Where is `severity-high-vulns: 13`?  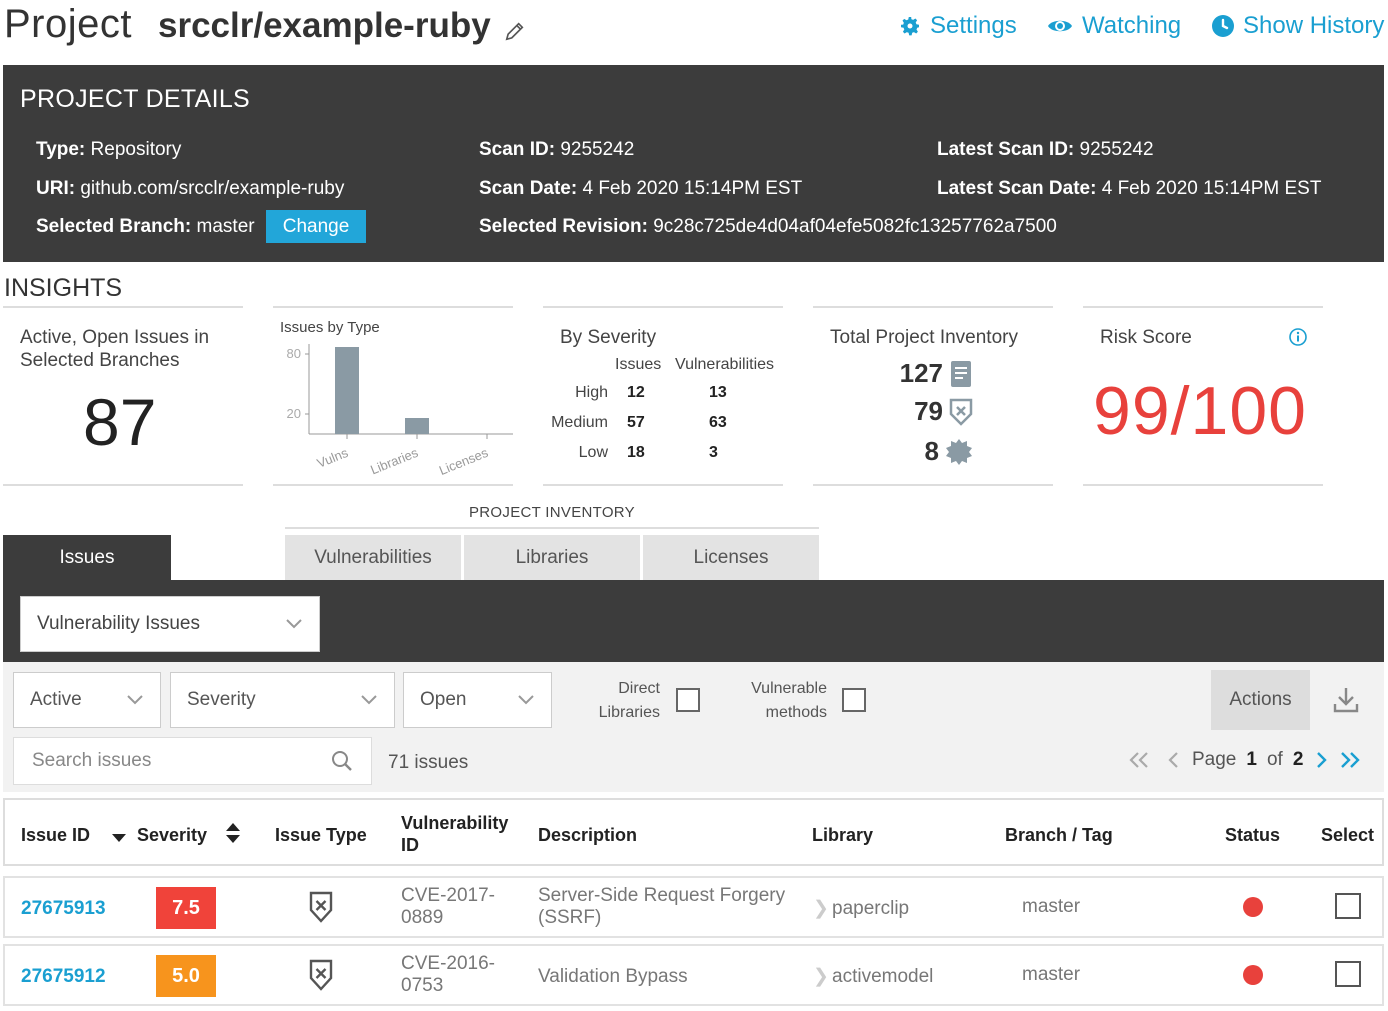 severity-high-vulns: 13 is located at coordinates (718, 392).